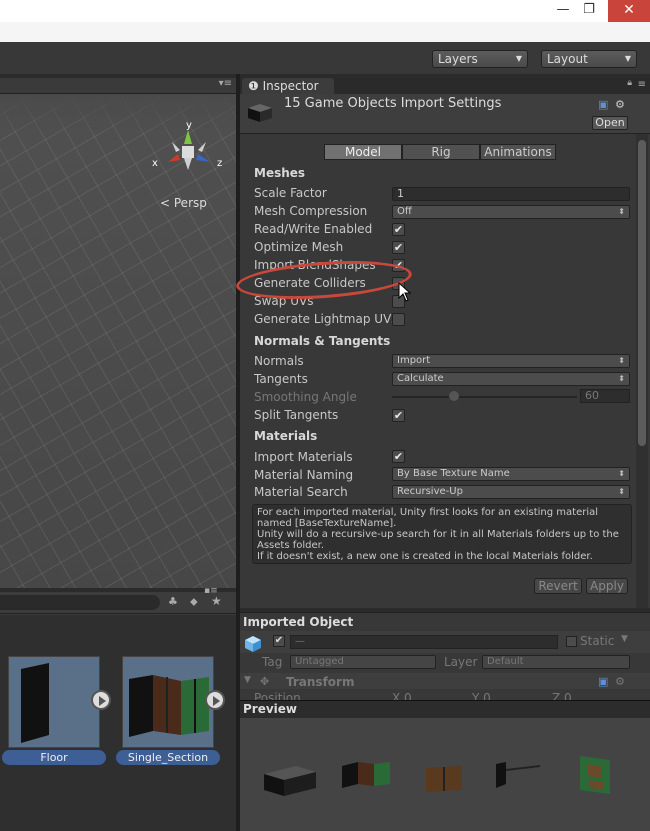 The width and height of the screenshot is (650, 831). I want to click on asset-label-floor: Floor, so click(54, 757).